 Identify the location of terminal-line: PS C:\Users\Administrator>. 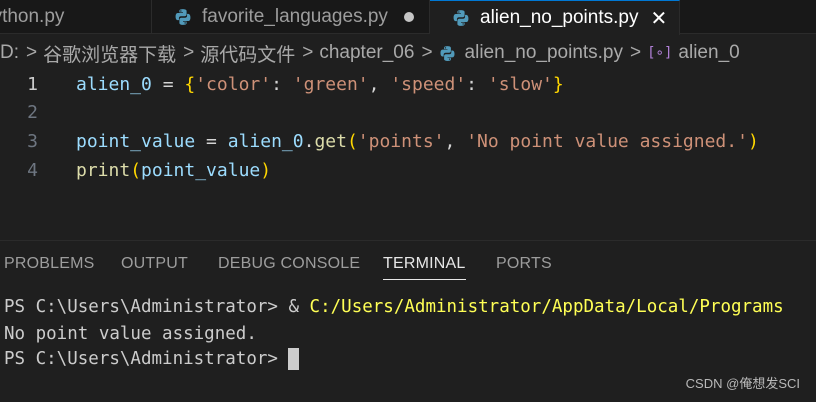
(151, 359).